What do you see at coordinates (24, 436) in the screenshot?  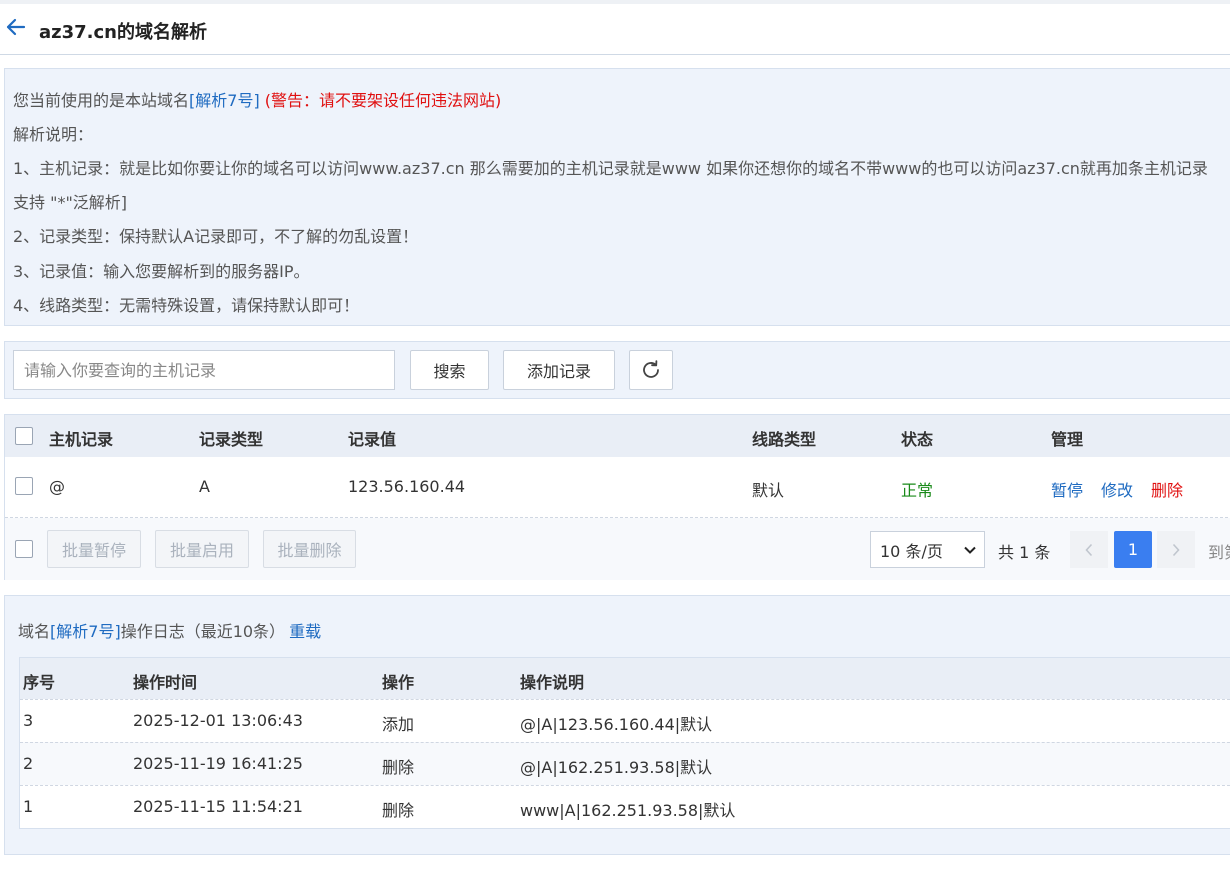 I see `select-all-checkbox` at bounding box center [24, 436].